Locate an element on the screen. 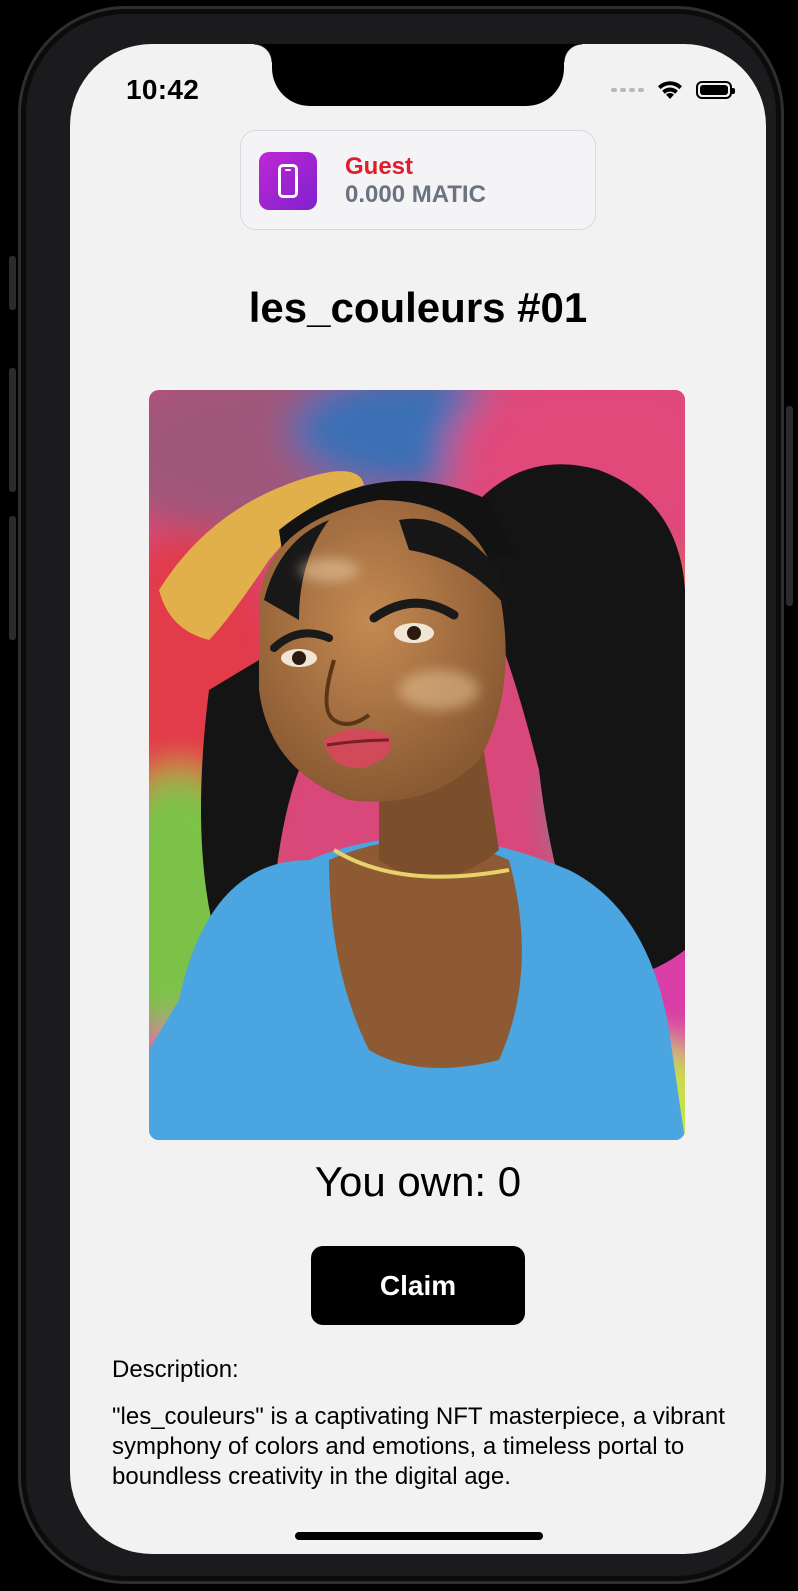 The image size is (798, 1591). wallet-name: Guest is located at coordinates (379, 166).